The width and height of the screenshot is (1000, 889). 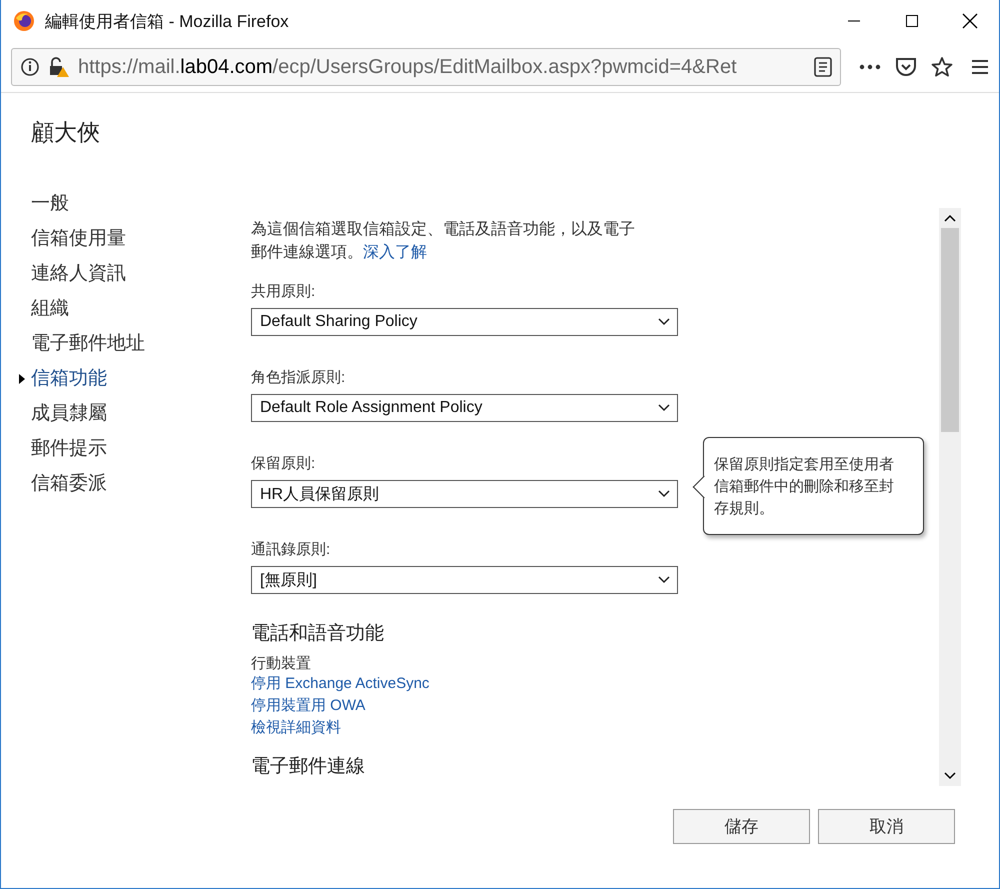 What do you see at coordinates (443, 241) in the screenshot?
I see `intro-text: 為這個信箱選取信箱設定、電話及語音功能，以及電子郵件連線選項。深入了解` at bounding box center [443, 241].